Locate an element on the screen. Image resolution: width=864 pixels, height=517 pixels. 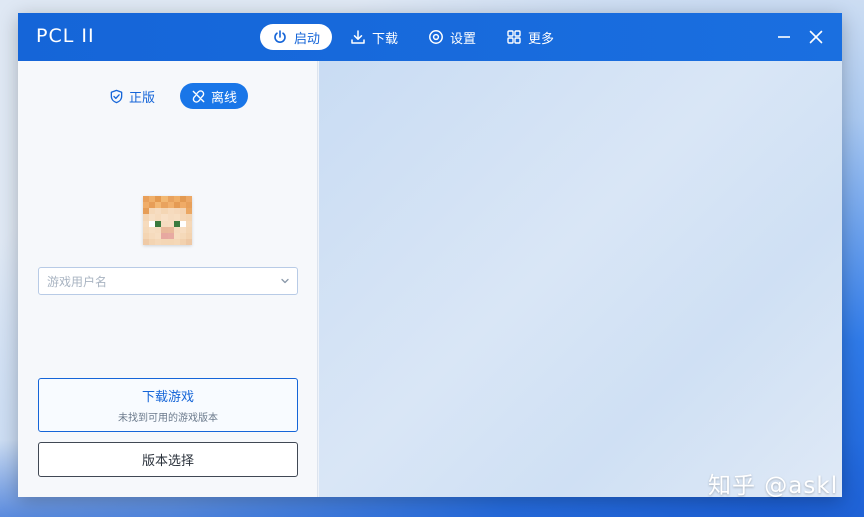
tab-offline-label: 离线 is located at coordinates (224, 98).